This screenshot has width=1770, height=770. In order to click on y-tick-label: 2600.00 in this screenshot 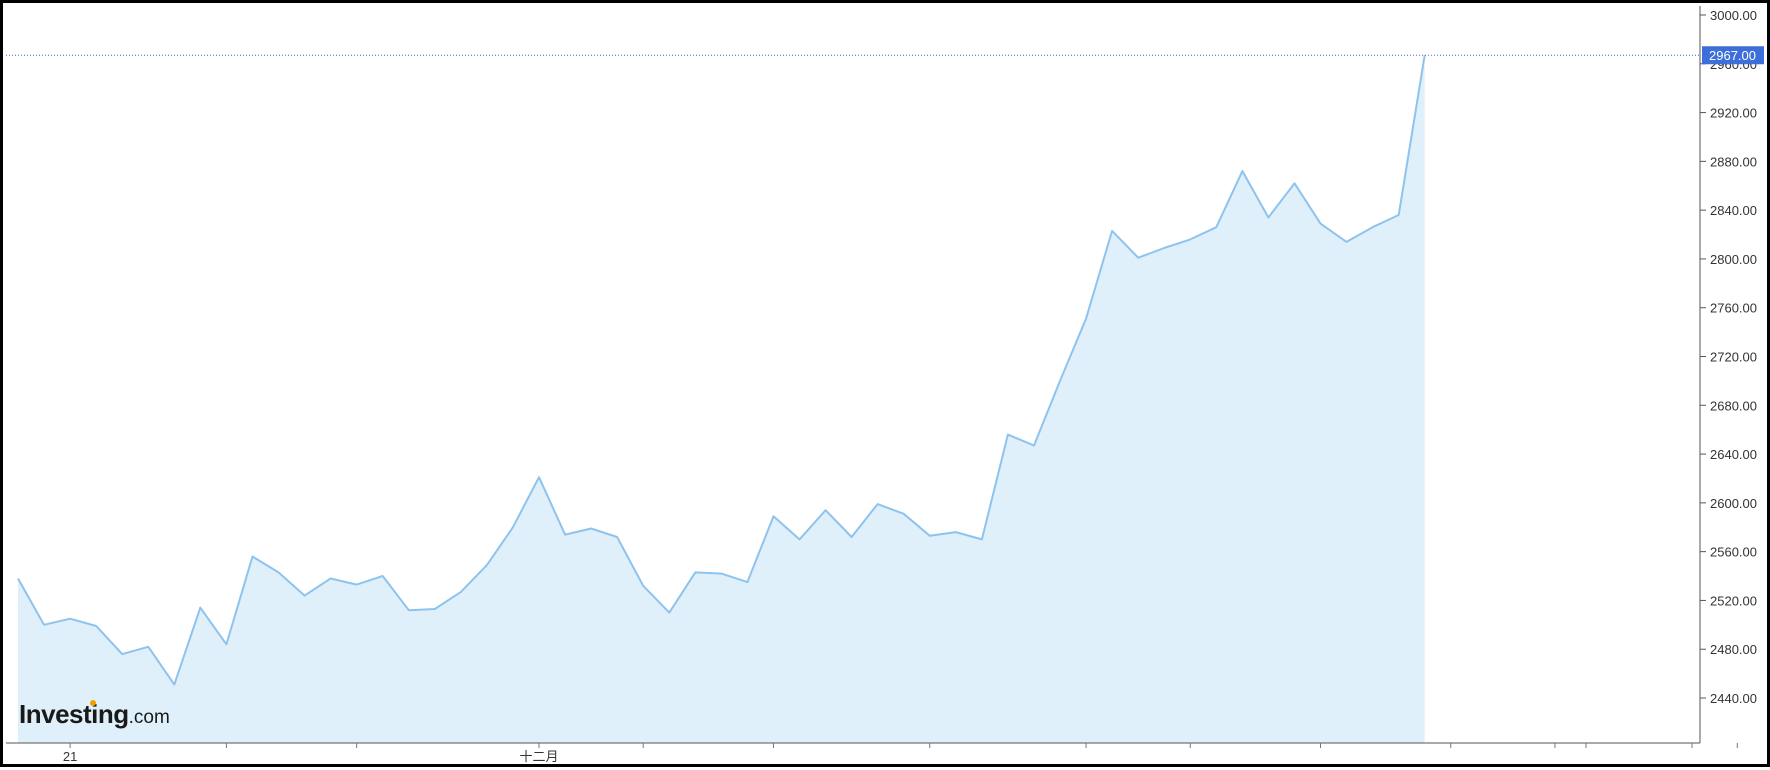, I will do `click(1733, 503)`.